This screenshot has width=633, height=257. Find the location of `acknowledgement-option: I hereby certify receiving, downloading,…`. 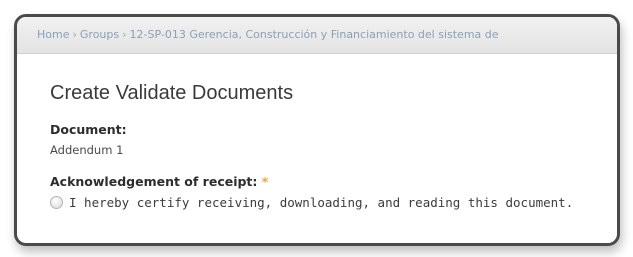

acknowledgement-option: I hereby certify receiving, downloading,… is located at coordinates (333, 202).